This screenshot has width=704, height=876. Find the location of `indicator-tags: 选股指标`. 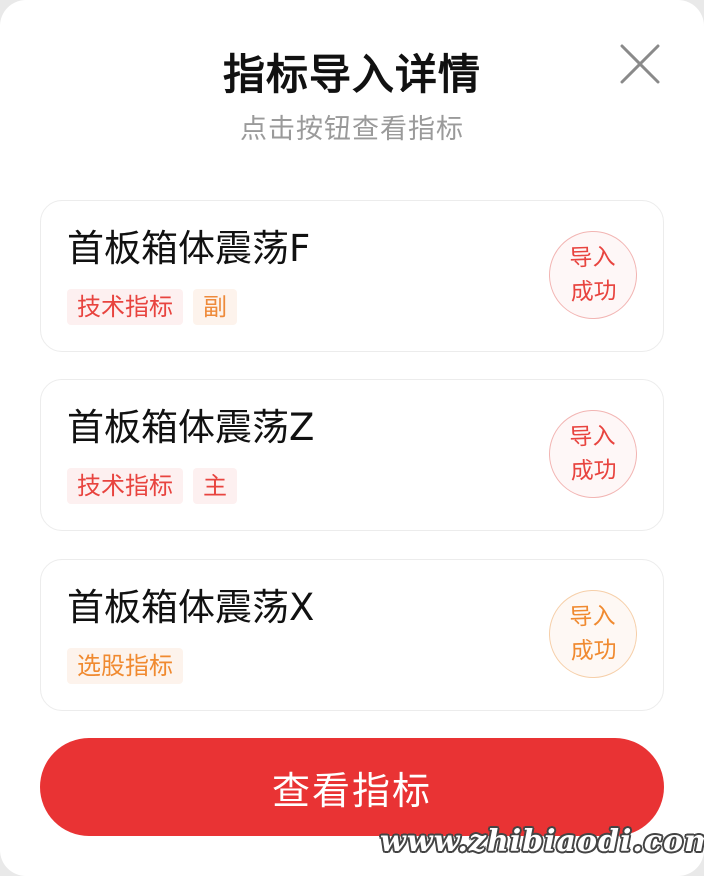

indicator-tags: 选股指标 is located at coordinates (125, 666).